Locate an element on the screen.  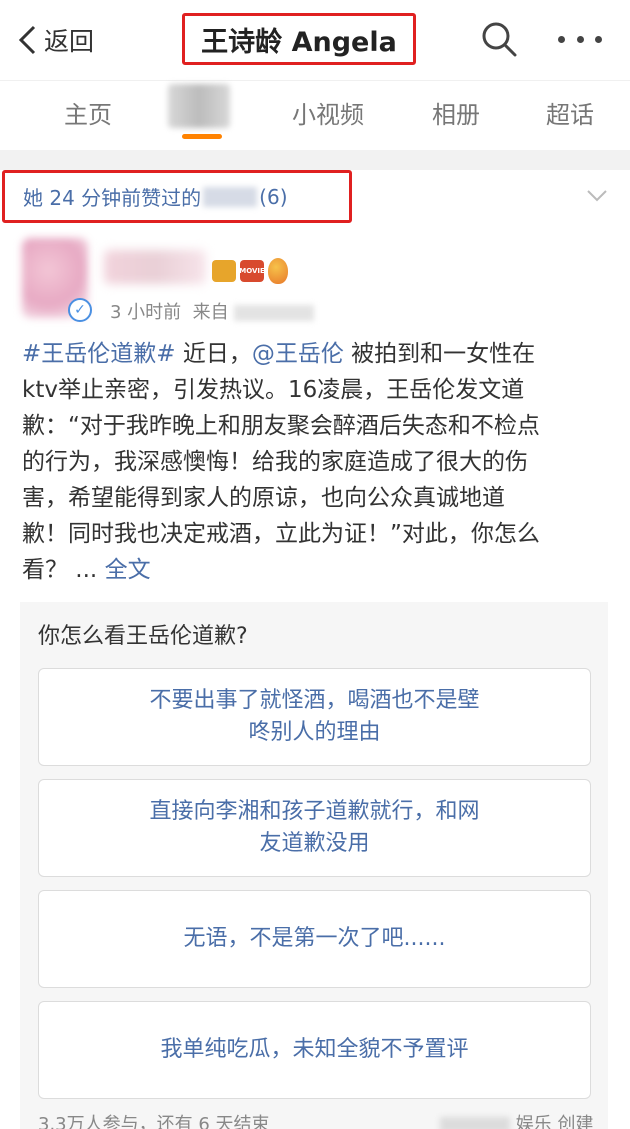
tab-home: 主页 is located at coordinates (88, 112).